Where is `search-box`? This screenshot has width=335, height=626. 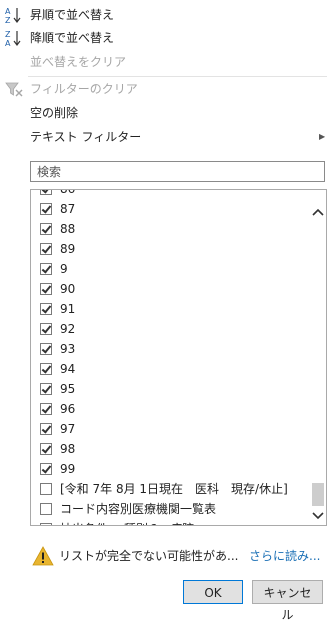
search-box is located at coordinates (177, 171).